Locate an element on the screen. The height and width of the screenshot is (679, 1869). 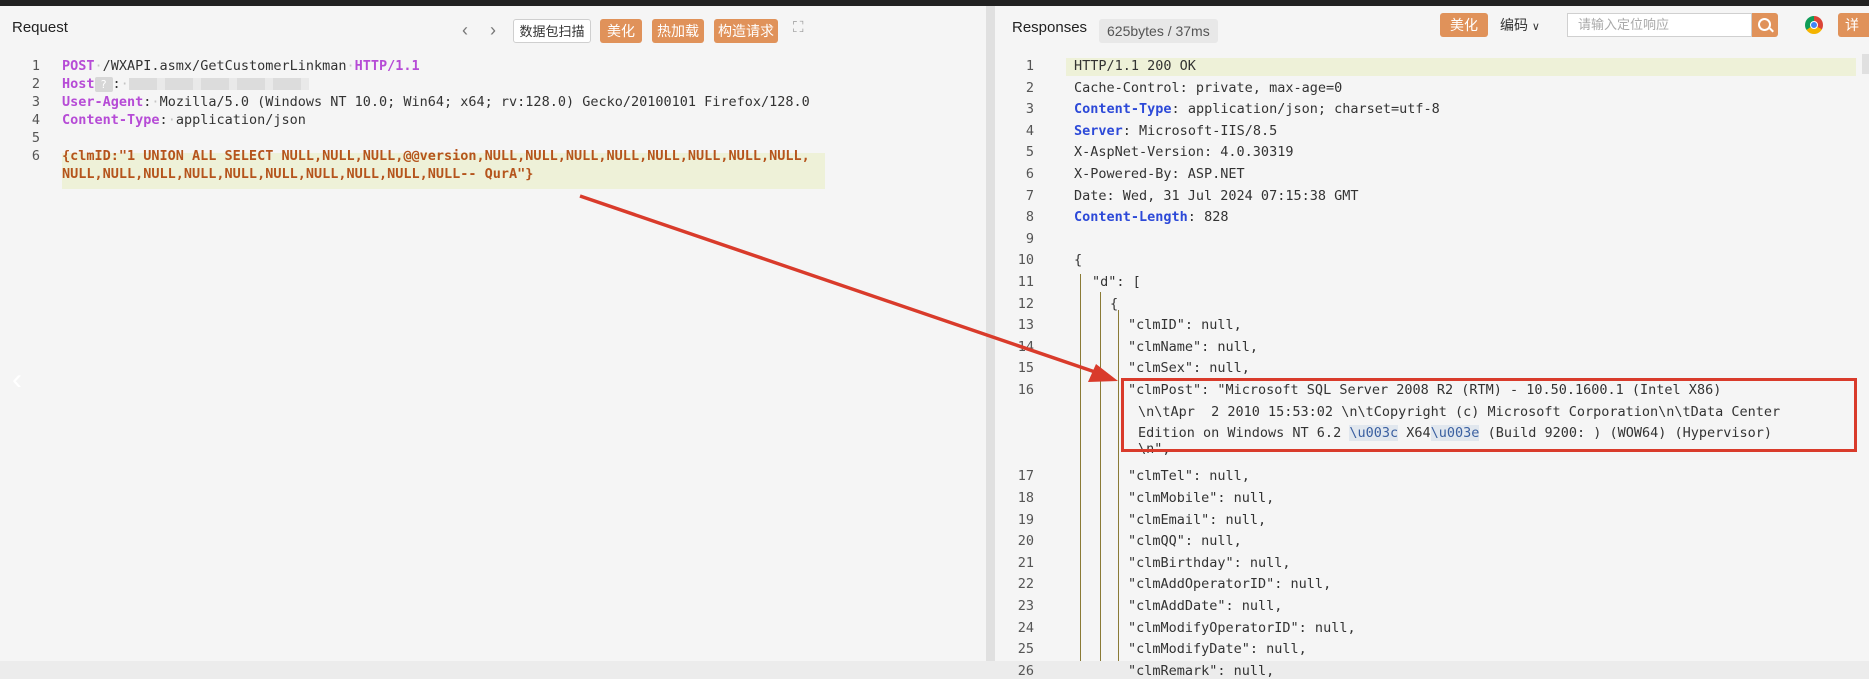
arrow-annotation is located at coordinates (848, 288).